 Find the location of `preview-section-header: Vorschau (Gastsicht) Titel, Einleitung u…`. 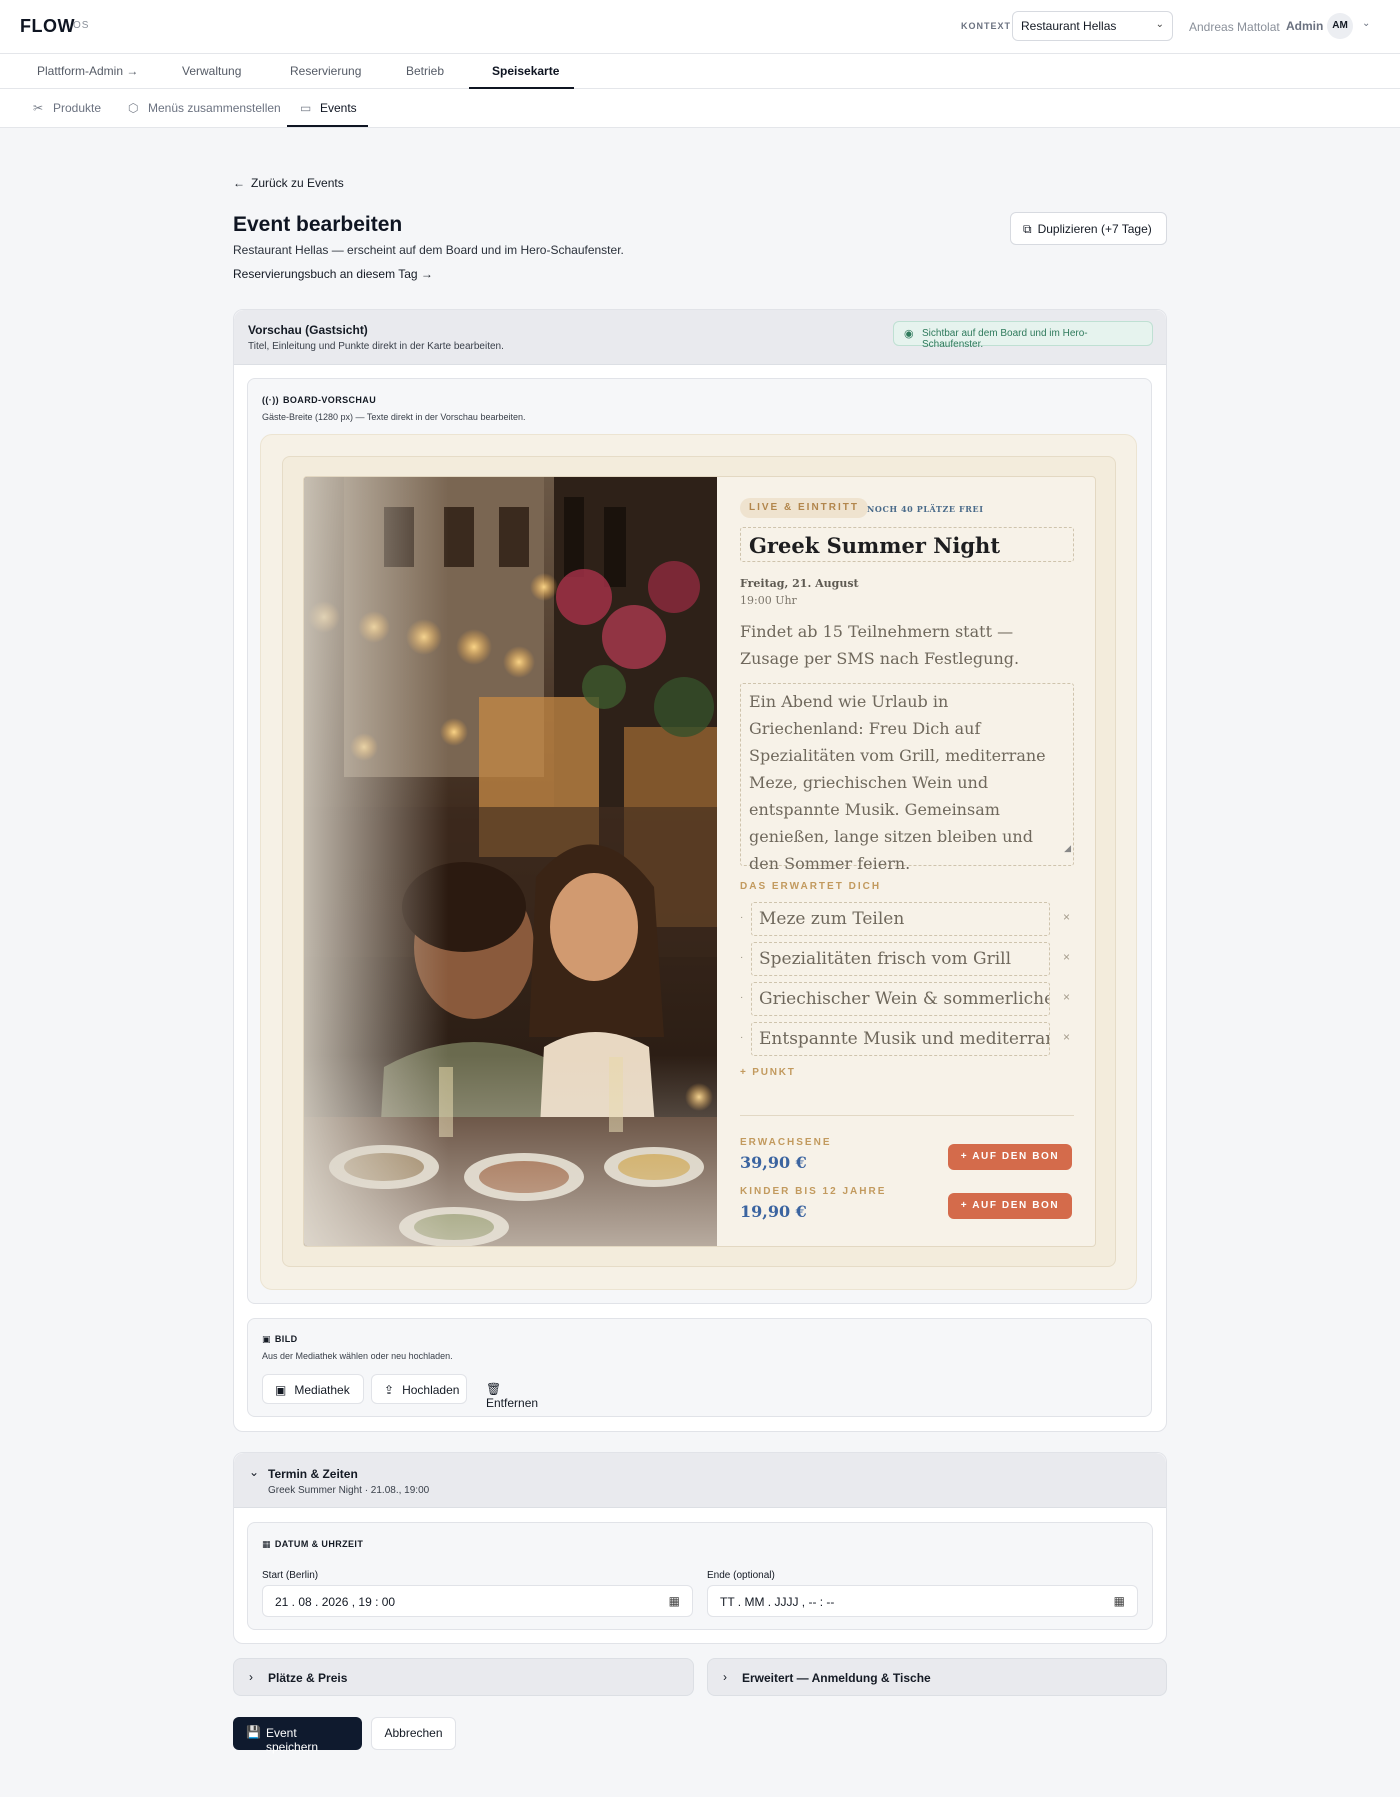

preview-section-header: Vorschau (Gastsicht) Titel, Einleitung u… is located at coordinates (700, 337).